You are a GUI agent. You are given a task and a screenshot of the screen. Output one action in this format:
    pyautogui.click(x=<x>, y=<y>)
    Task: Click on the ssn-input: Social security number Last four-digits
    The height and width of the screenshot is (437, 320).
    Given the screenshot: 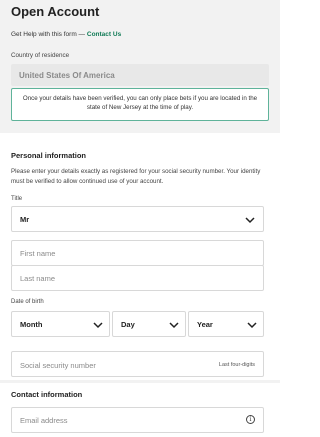 What is the action you would take?
    pyautogui.click(x=137, y=364)
    